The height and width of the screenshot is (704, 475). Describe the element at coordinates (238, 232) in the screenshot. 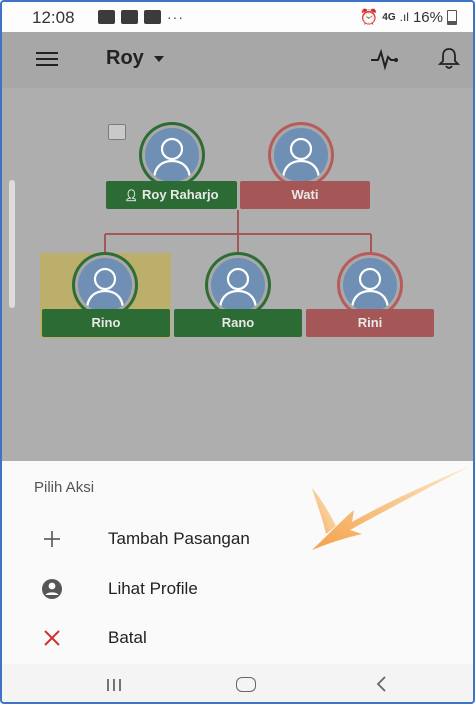

I see `tree-connector-lines` at that location.